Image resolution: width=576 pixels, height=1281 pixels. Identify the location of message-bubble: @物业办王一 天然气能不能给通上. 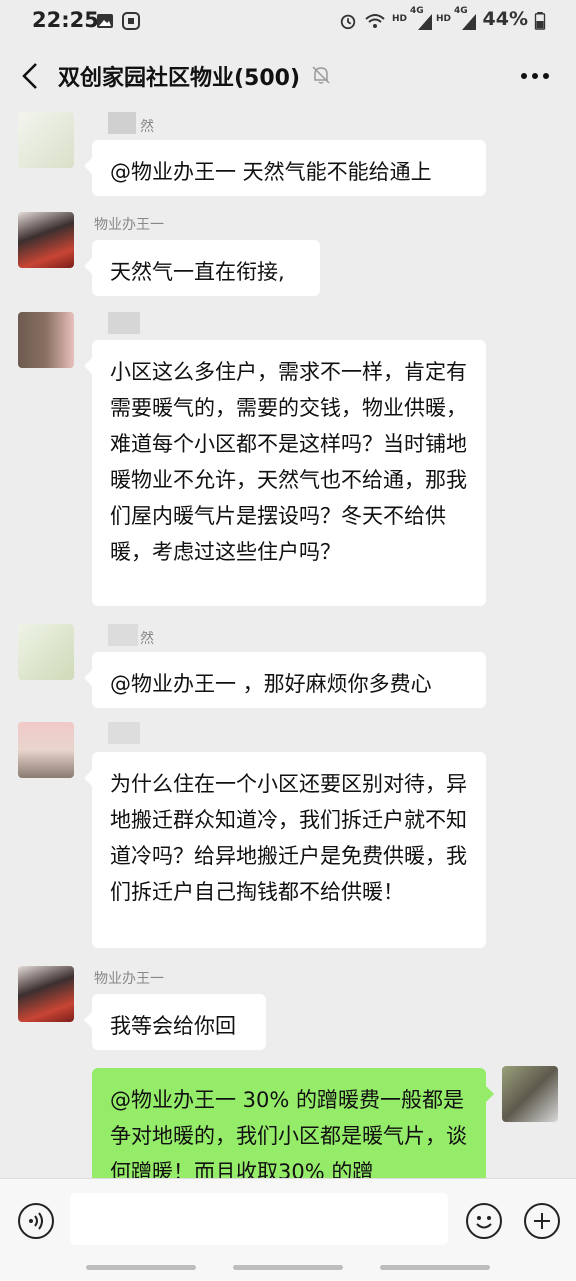
(285, 168).